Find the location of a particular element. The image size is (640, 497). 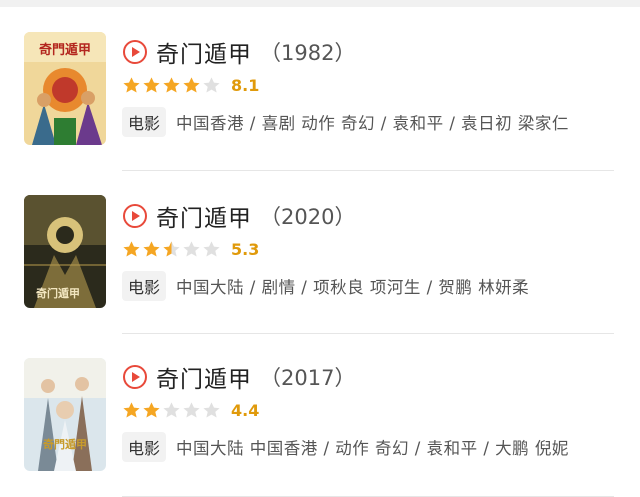

title-row: 奇门遁甲 （2020） is located at coordinates (325, 216).